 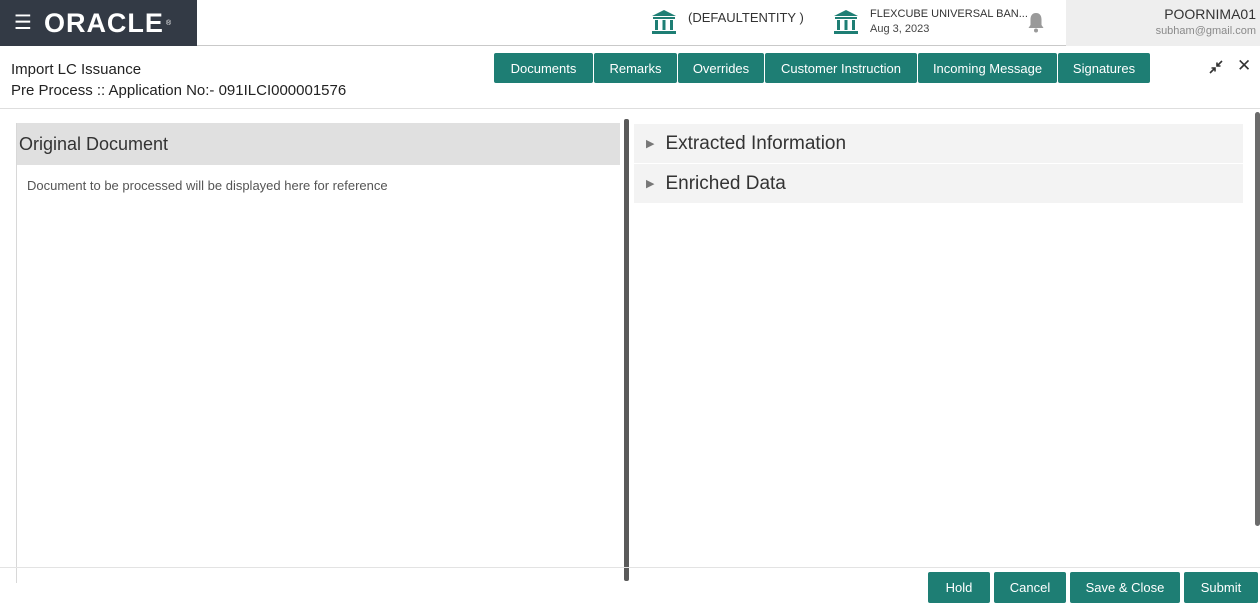 I want to click on branch-info: FLEXCUBE UNIVERSAL BAN... Aug 3, 2023, so click(x=949, y=21).